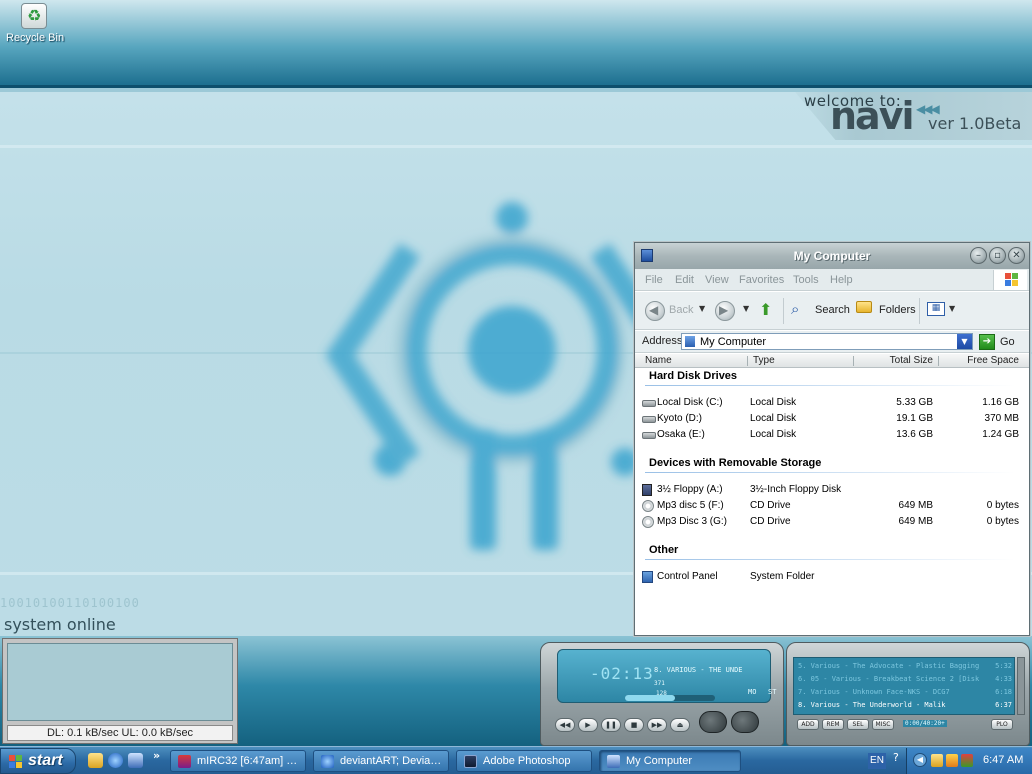  I want to click on toolbar: ◀ Back ▼ ▶ ▼ ⬆ ⌕ Search Folders ▦ ▼, so click(832, 311).